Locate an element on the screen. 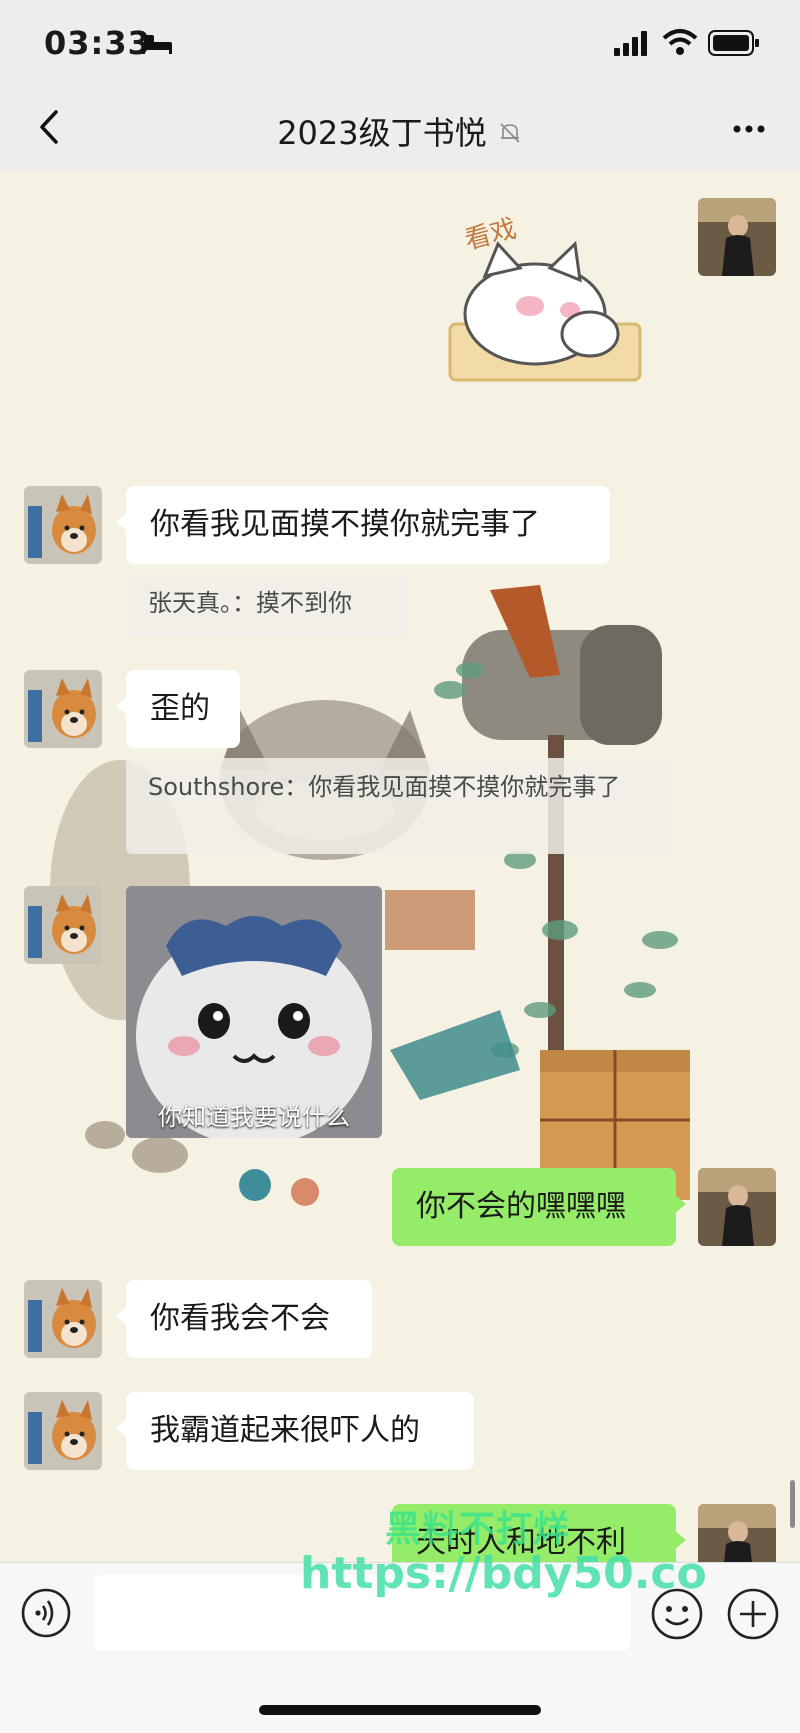 The width and height of the screenshot is (800, 1733). quoted-text: 张天真。：摸不到你 is located at coordinates (250, 603).